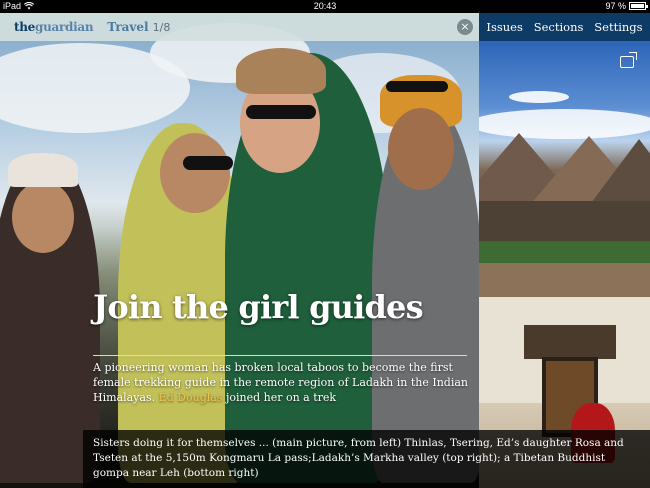  Describe the element at coordinates (559, 27) in the screenshot. I see `nav-sections: Sections` at that location.